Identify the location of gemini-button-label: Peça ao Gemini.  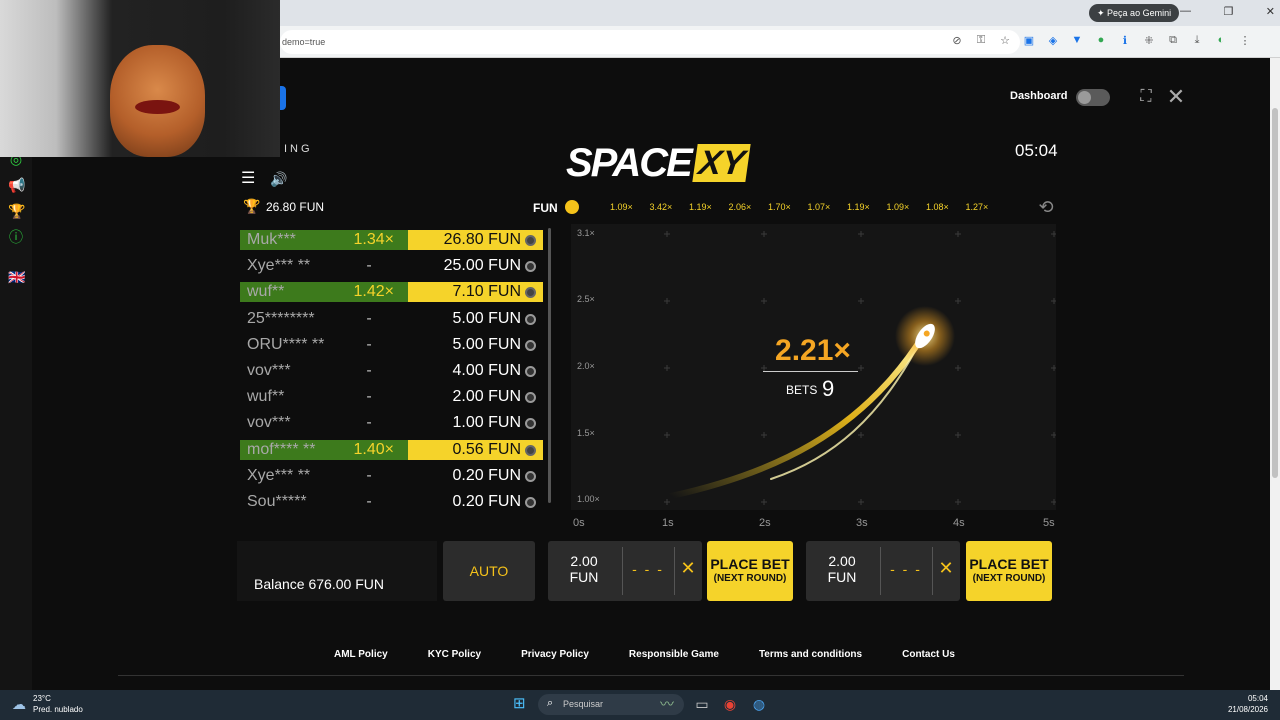
(1139, 13).